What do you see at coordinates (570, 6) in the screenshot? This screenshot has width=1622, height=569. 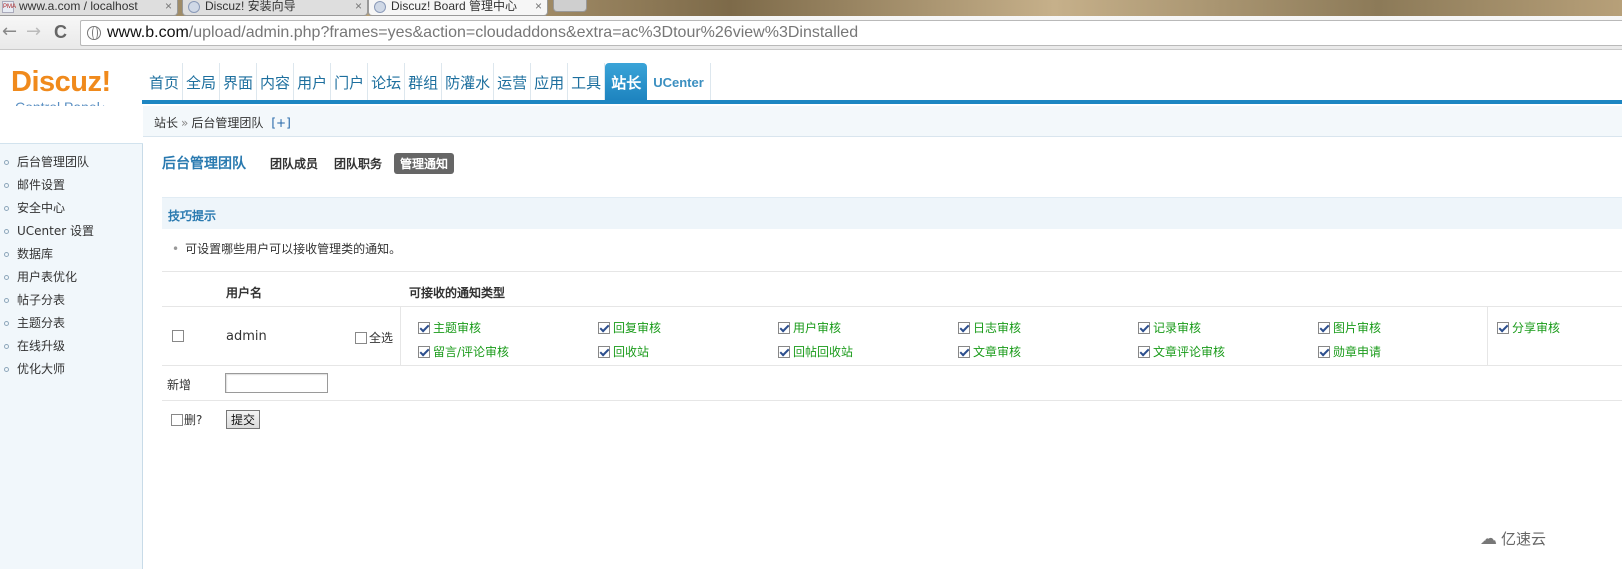 I see `new-tab-button` at bounding box center [570, 6].